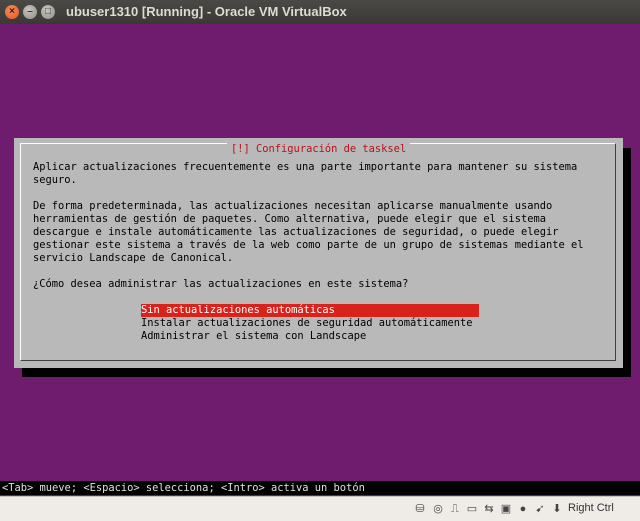  Describe the element at coordinates (523, 509) in the screenshot. I see `video-capture-icon: ●` at that location.